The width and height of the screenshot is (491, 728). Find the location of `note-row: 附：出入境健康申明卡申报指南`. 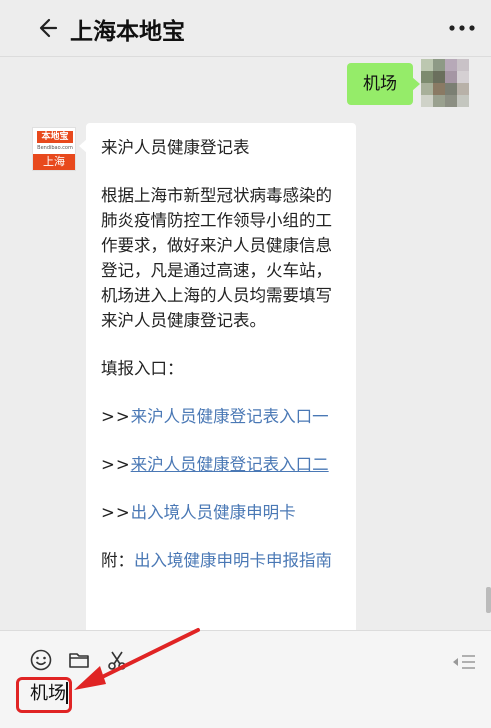

note-row: 附：出入境健康申明卡申报指南 is located at coordinates (221, 560).